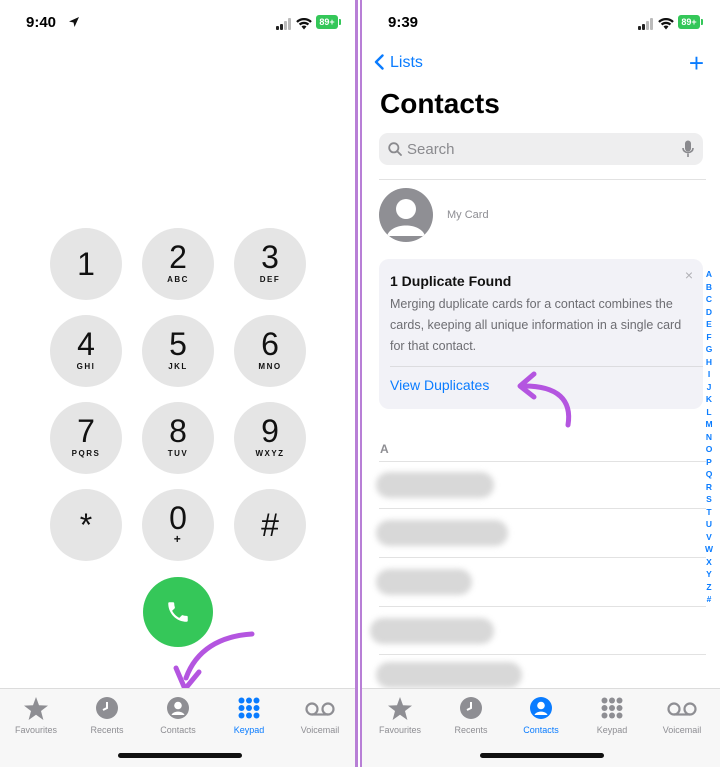 This screenshot has width=720, height=767. Describe the element at coordinates (709, 449) in the screenshot. I see `index-letter: O` at that location.